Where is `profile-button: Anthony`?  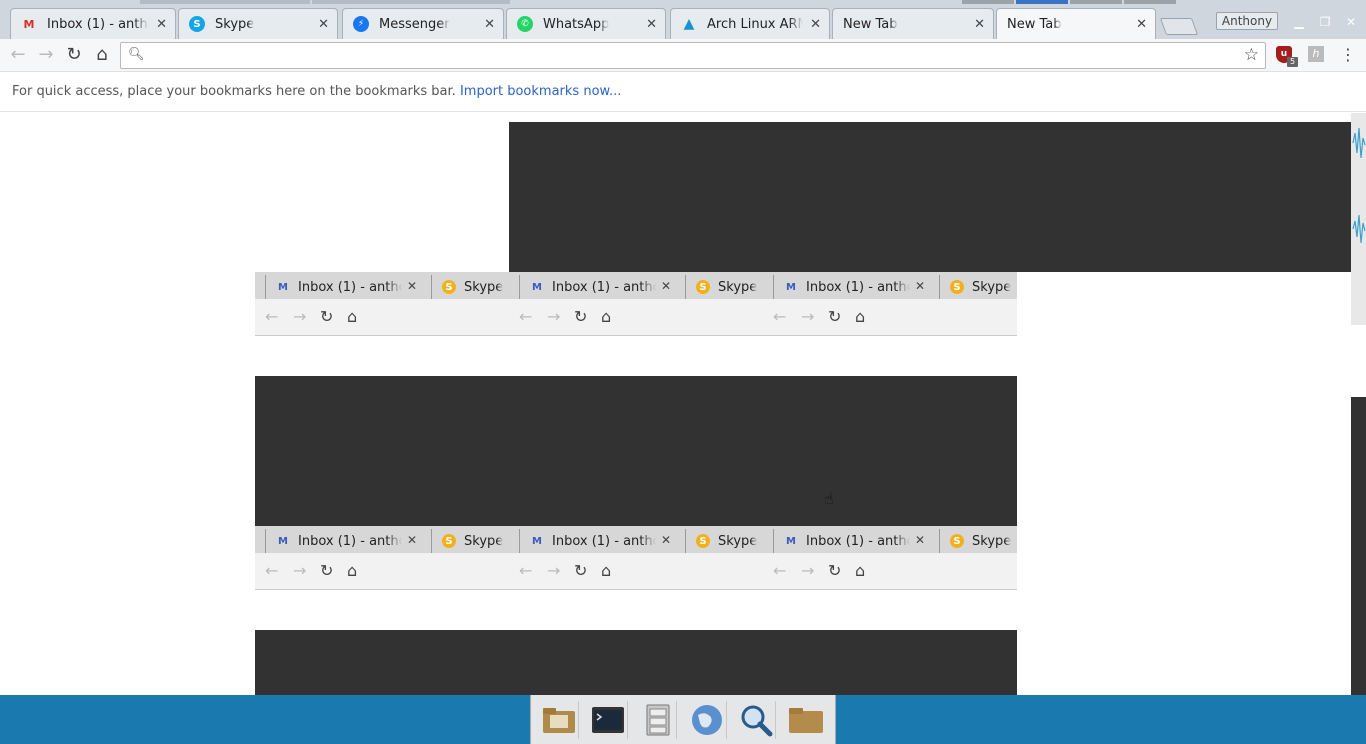
profile-button: Anthony is located at coordinates (1247, 21).